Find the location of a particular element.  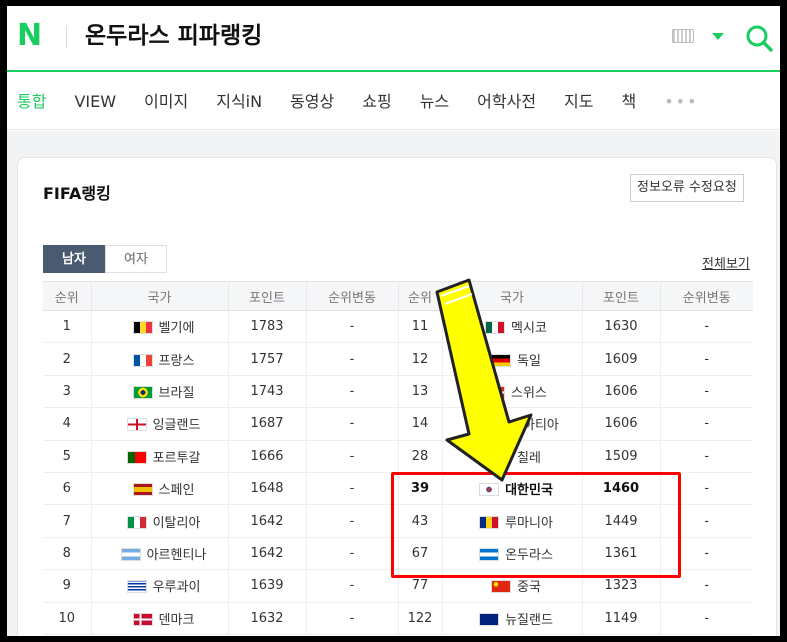

cell-text: 1 is located at coordinates (66, 327).